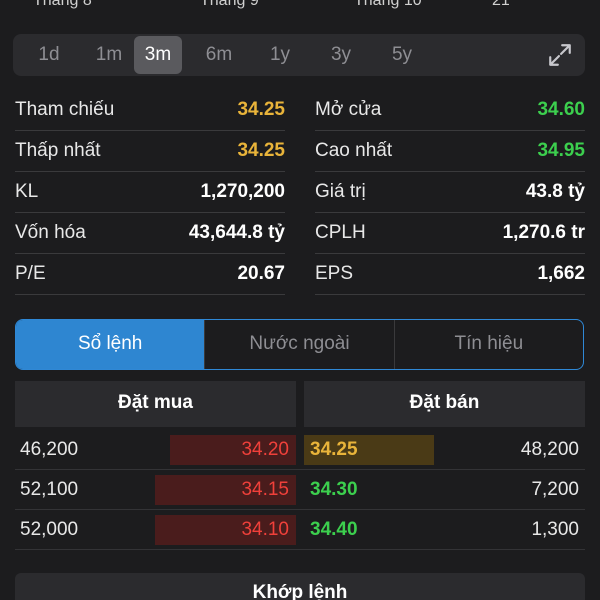  What do you see at coordinates (50, 232) in the screenshot?
I see `stat-label: Vốn hóa` at bounding box center [50, 232].